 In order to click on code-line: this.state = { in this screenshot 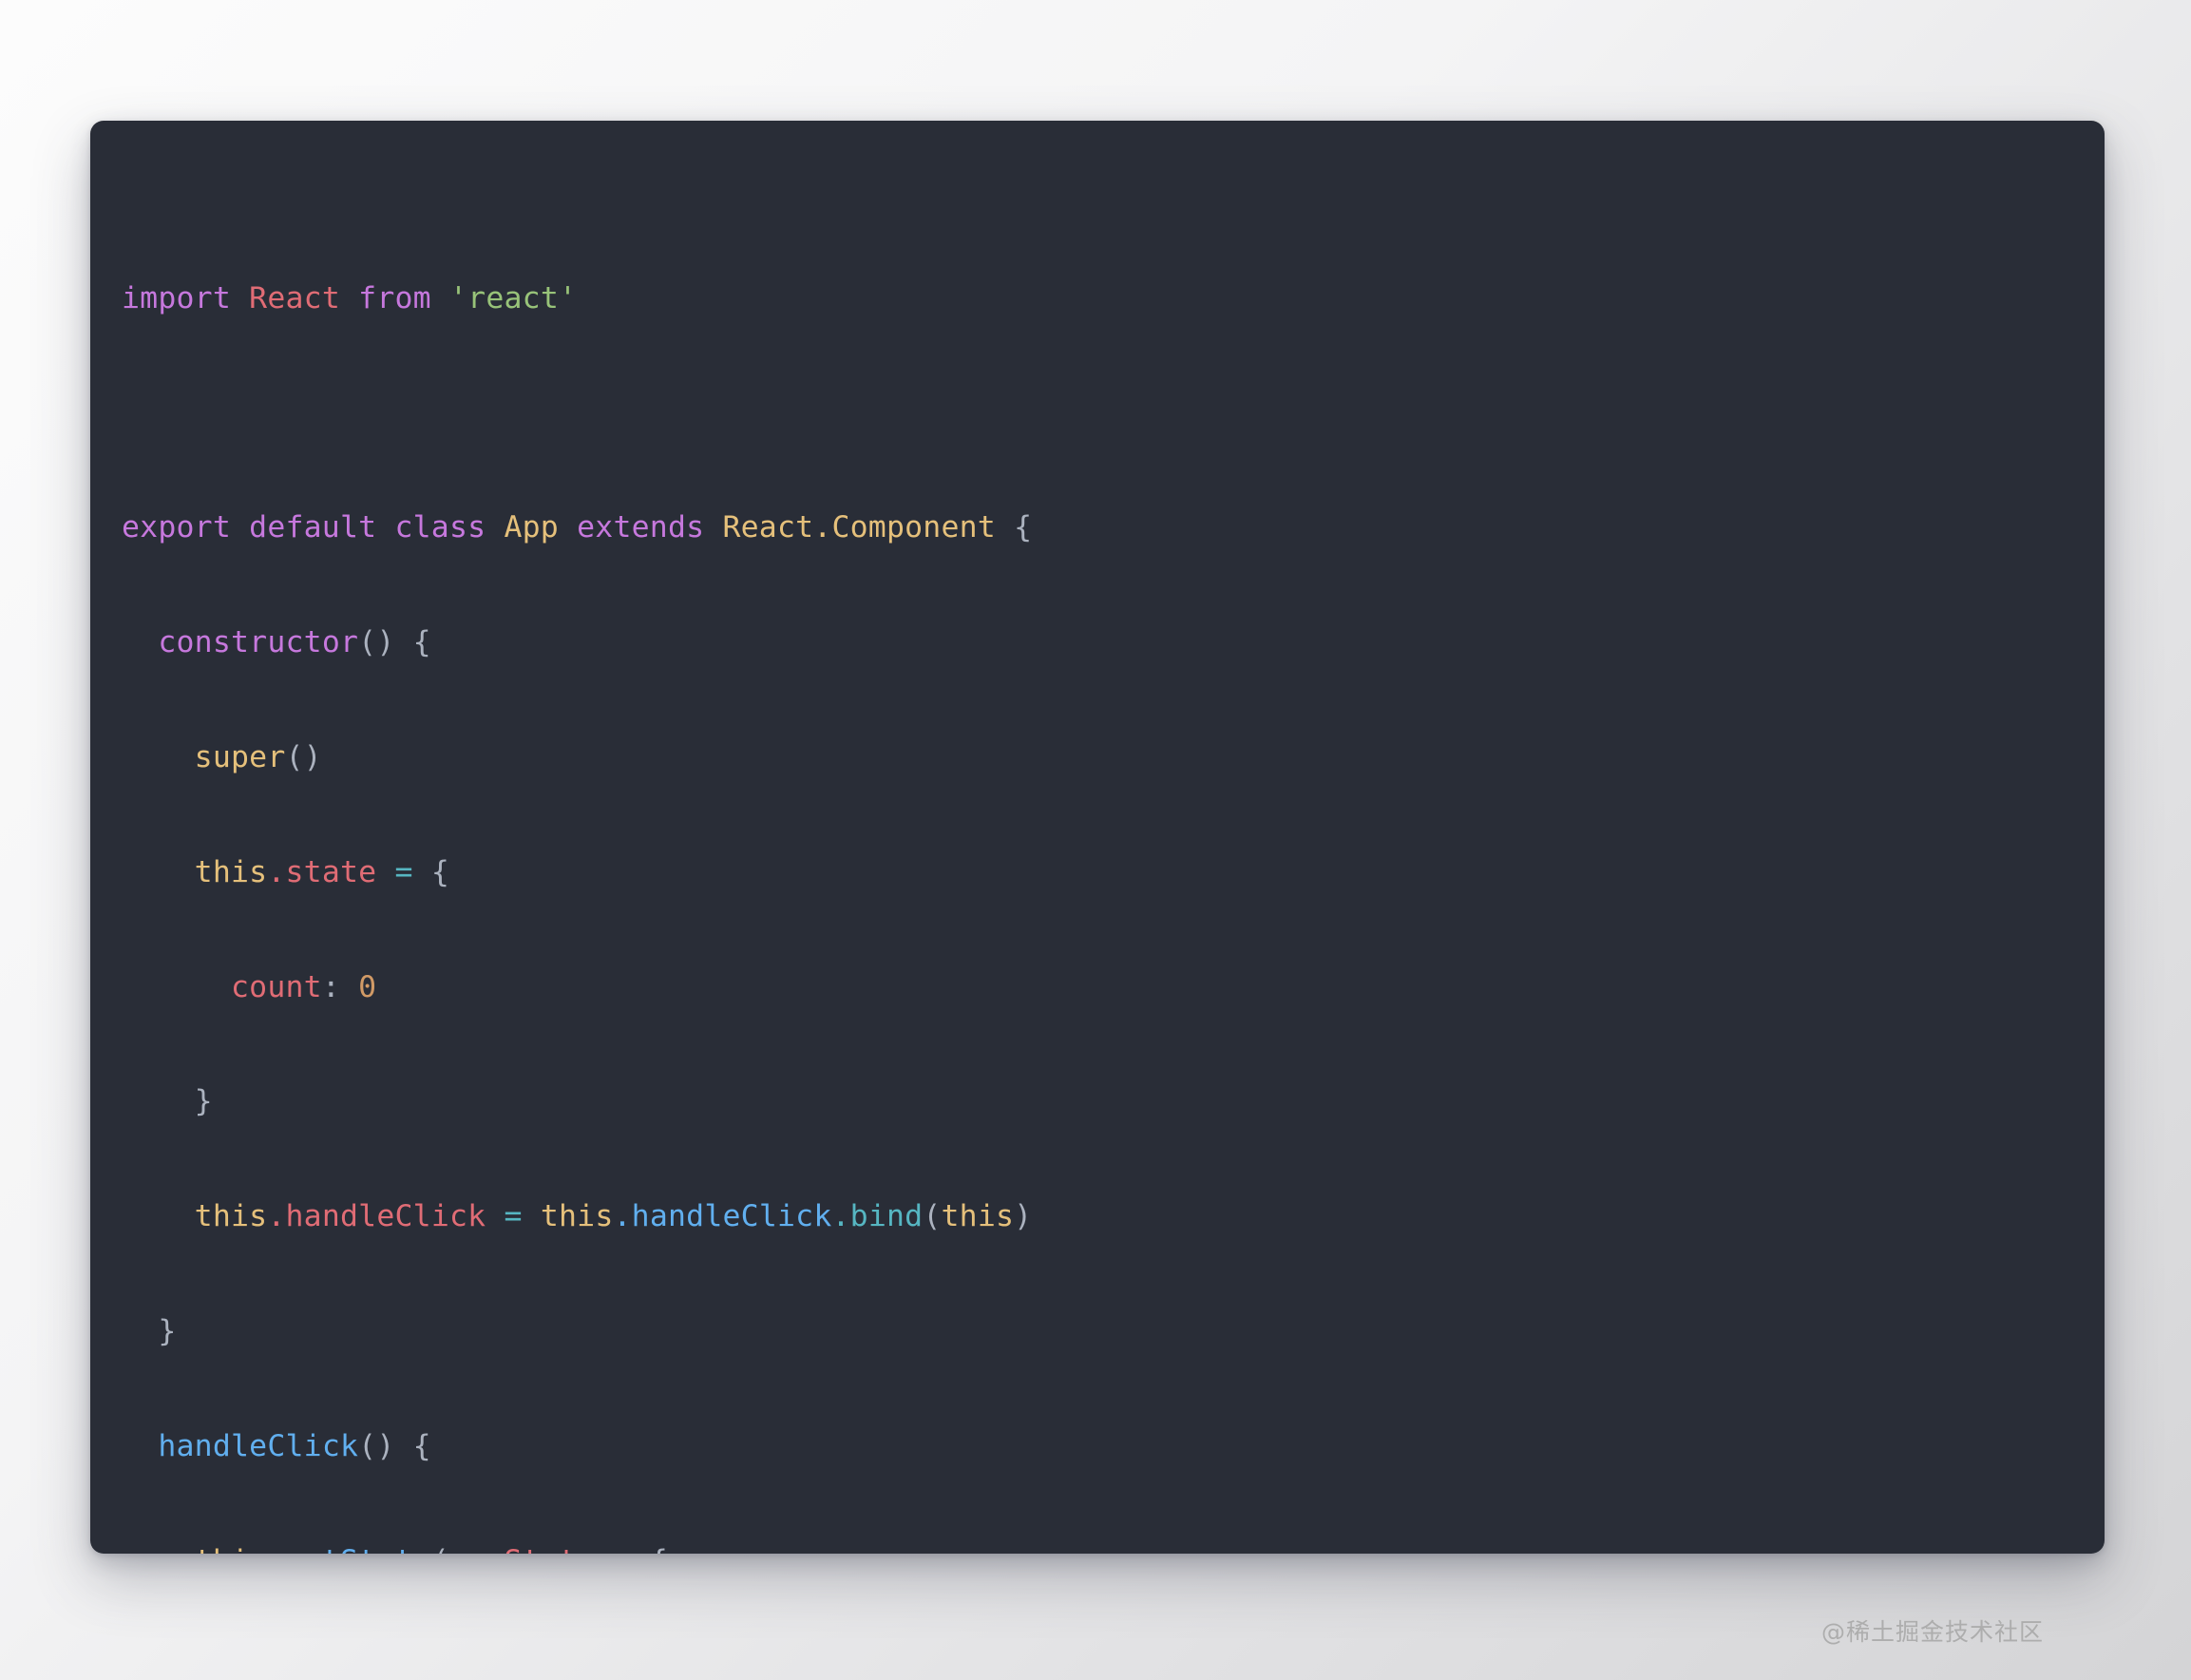, I will do `click(322, 871)`.